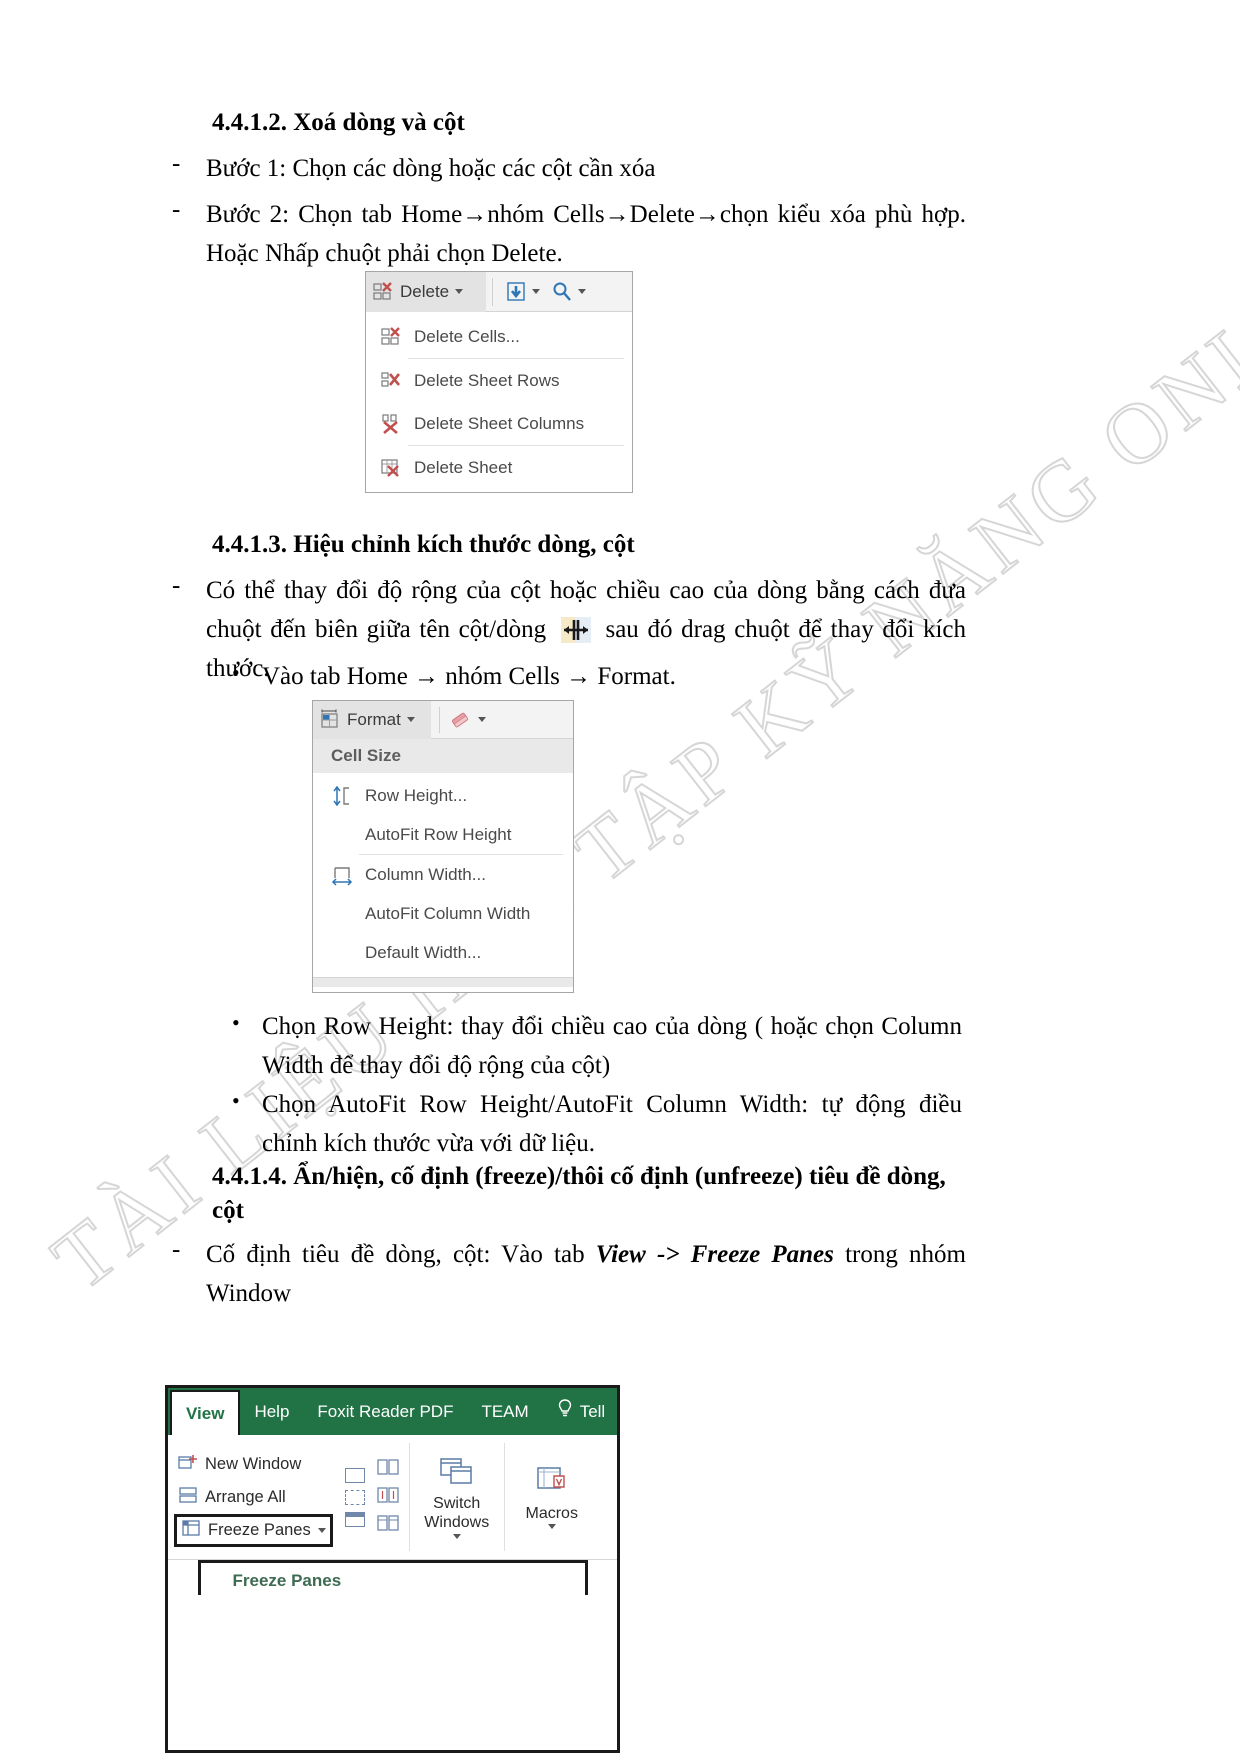 This screenshot has height=1753, width=1240. I want to click on new-window-icon, so click(188, 1464).